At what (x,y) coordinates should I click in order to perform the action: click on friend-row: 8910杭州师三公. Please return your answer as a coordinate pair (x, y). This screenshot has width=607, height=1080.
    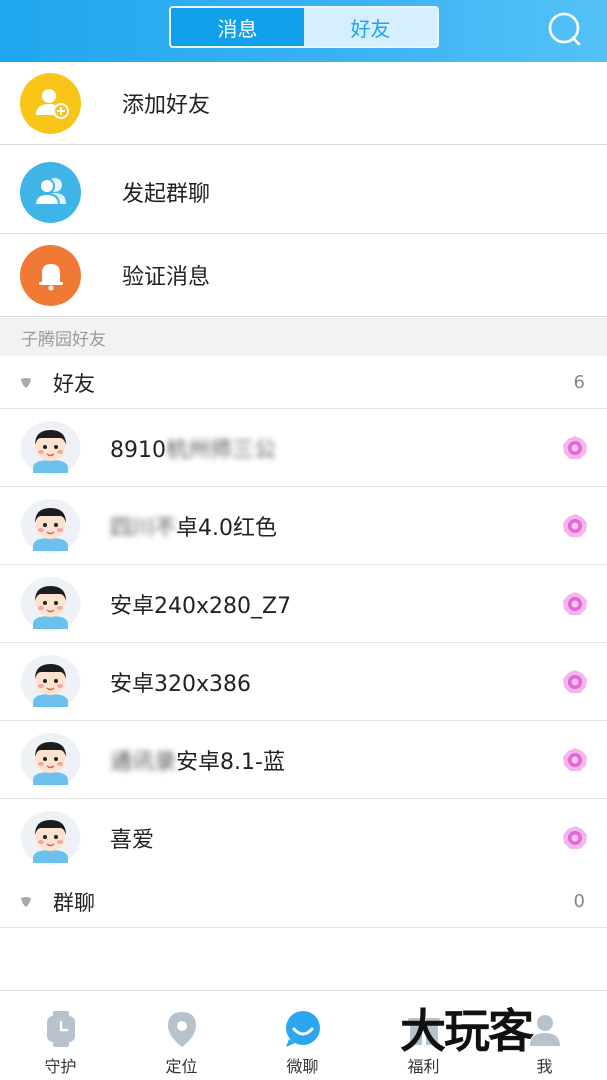
    Looking at the image, I should click on (303, 448).